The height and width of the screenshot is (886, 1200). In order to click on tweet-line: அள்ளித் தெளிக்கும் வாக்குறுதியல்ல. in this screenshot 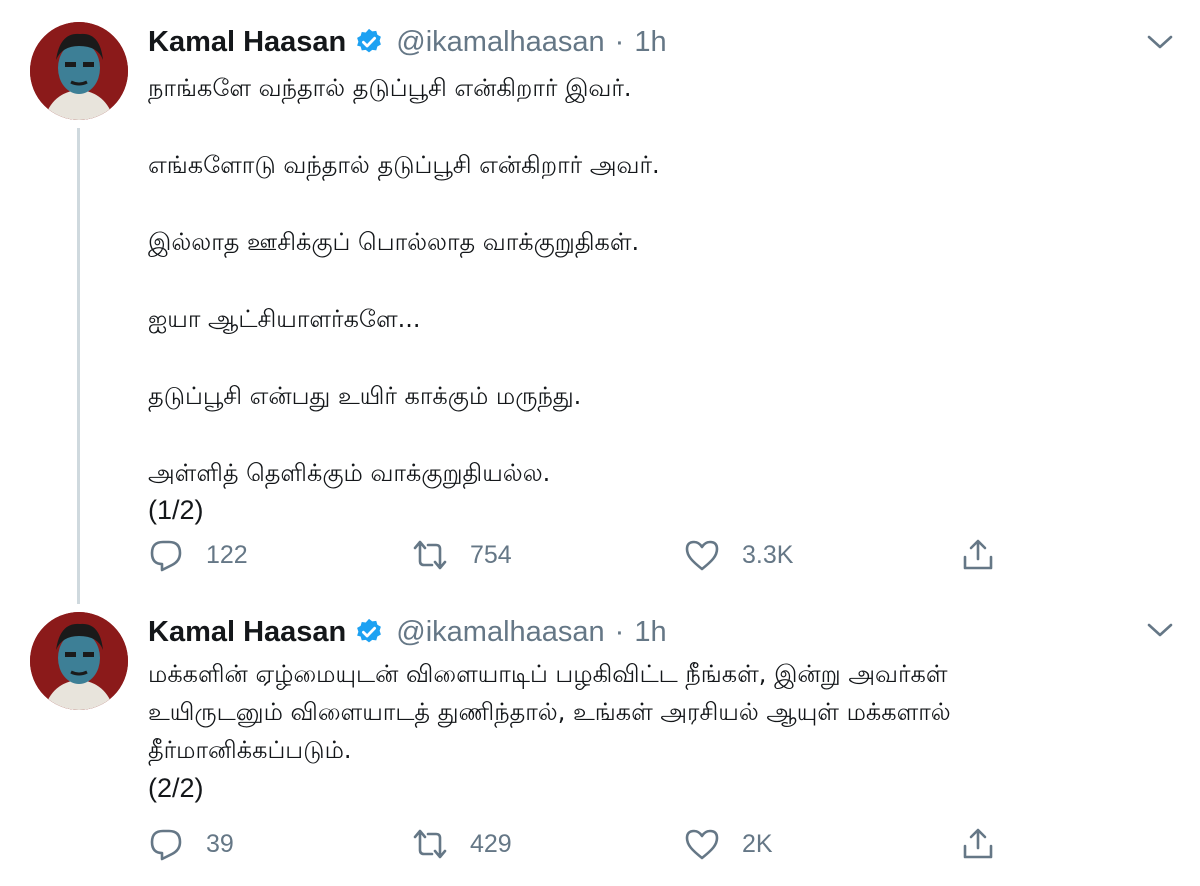, I will do `click(349, 473)`.